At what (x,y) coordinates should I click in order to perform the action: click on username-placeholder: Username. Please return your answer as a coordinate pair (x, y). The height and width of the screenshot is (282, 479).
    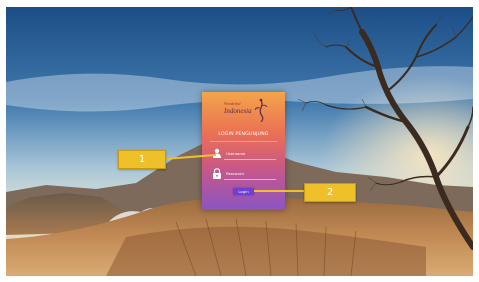
    Looking at the image, I should click on (236, 153).